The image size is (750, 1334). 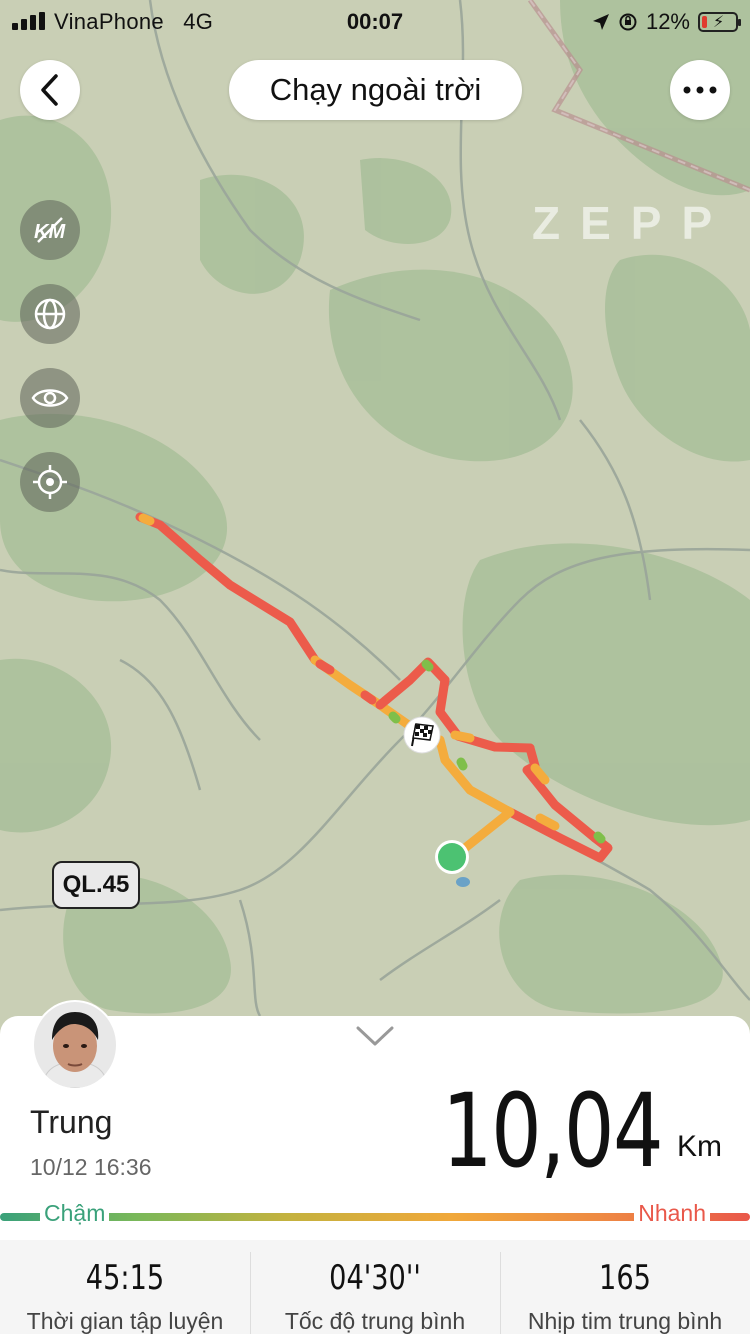 I want to click on activity-type-title: Chạy ngoài trời, so click(x=375, y=90).